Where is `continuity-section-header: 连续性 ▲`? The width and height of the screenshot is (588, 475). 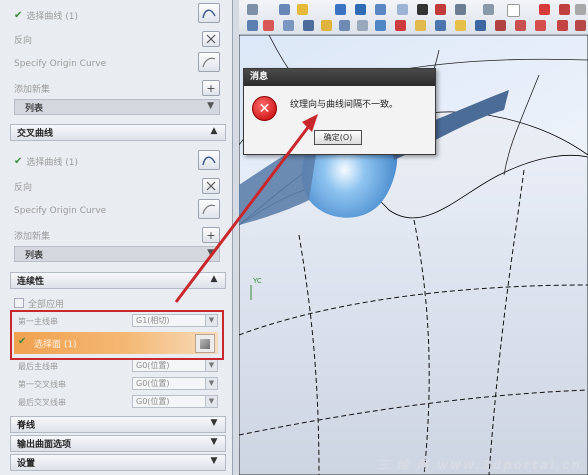
continuity-section-header: 连续性 ▲ is located at coordinates (118, 280).